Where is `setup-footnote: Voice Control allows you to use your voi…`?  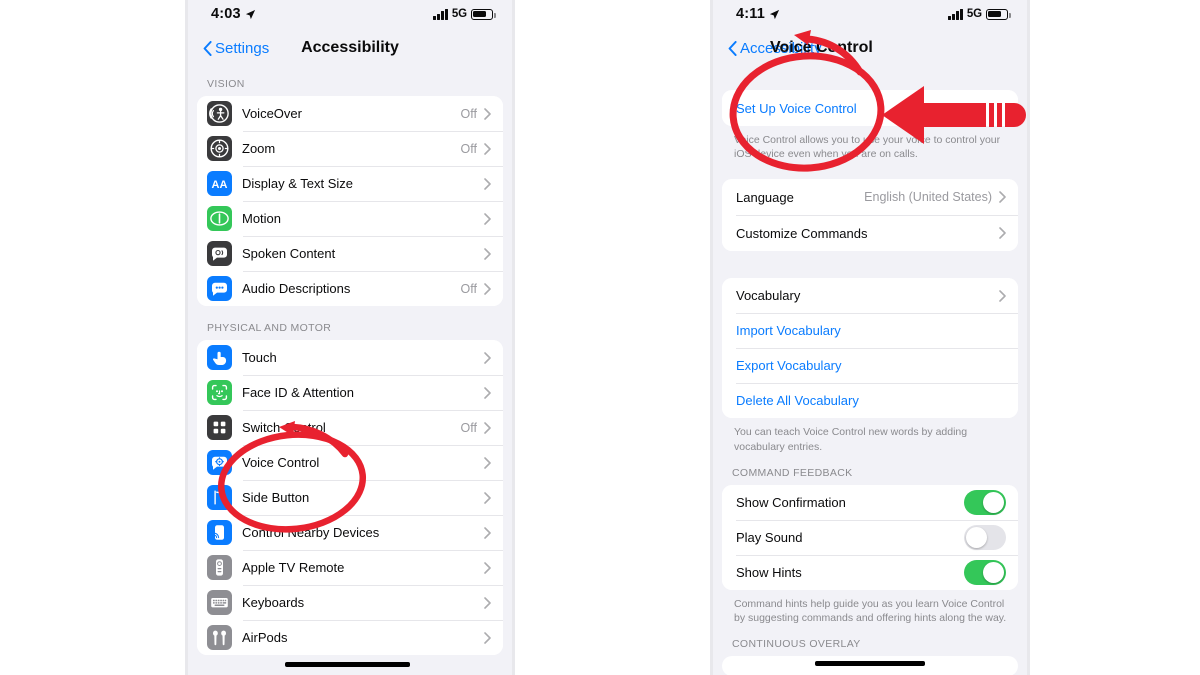
setup-footnote: Voice Control allows you to use your voi… is located at coordinates (867, 147).